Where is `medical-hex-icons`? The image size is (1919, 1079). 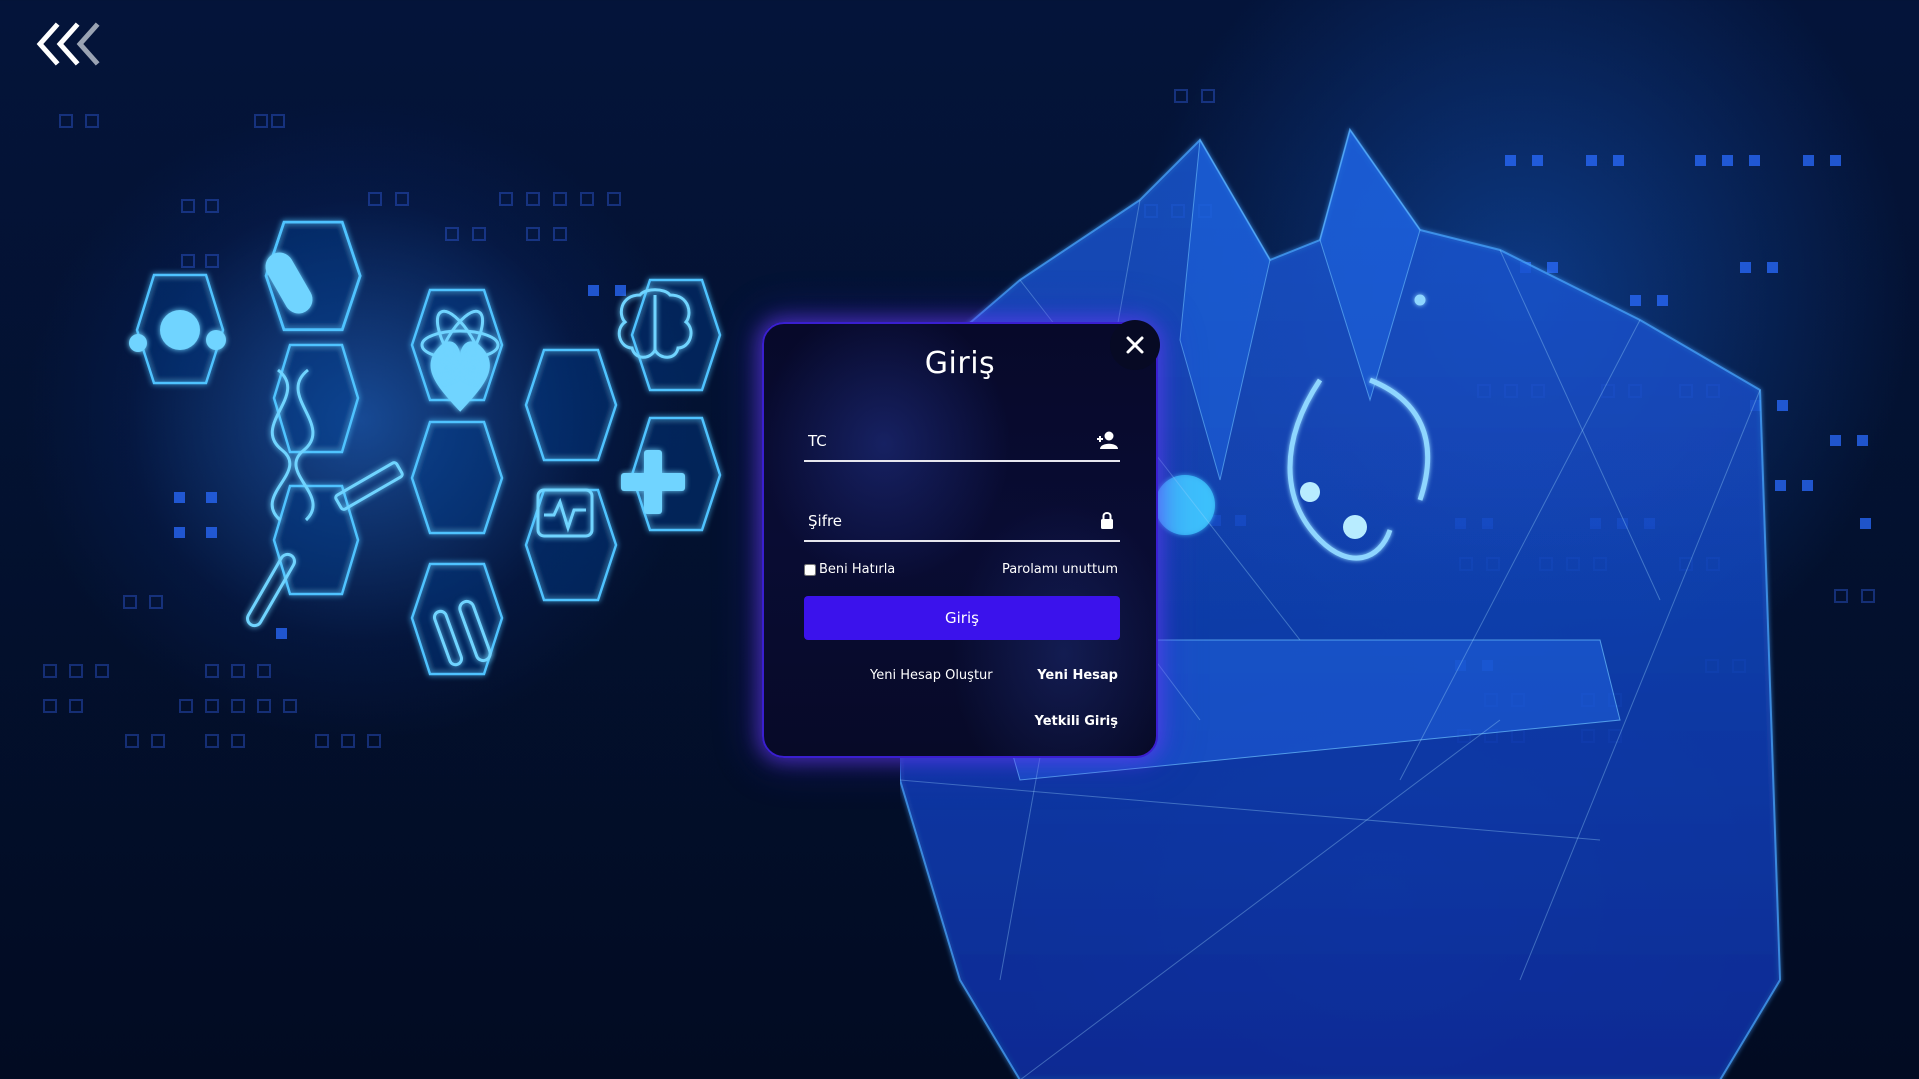 medical-hex-icons is located at coordinates (425, 448).